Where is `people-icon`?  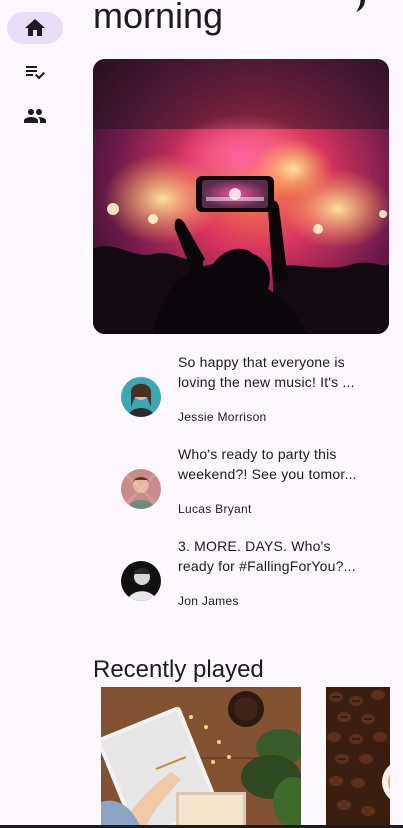
people-icon is located at coordinates (35, 116).